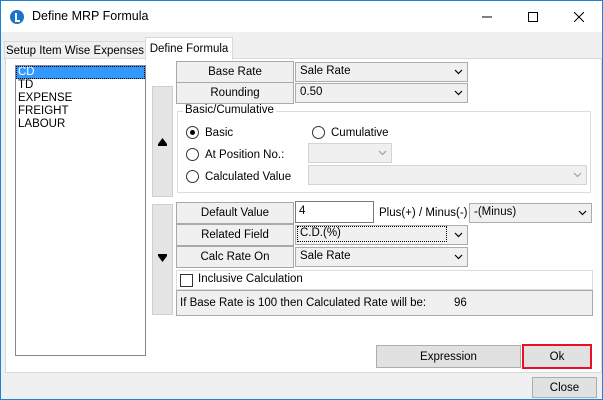  I want to click on base-rate-select: Sale Rate, so click(381, 72).